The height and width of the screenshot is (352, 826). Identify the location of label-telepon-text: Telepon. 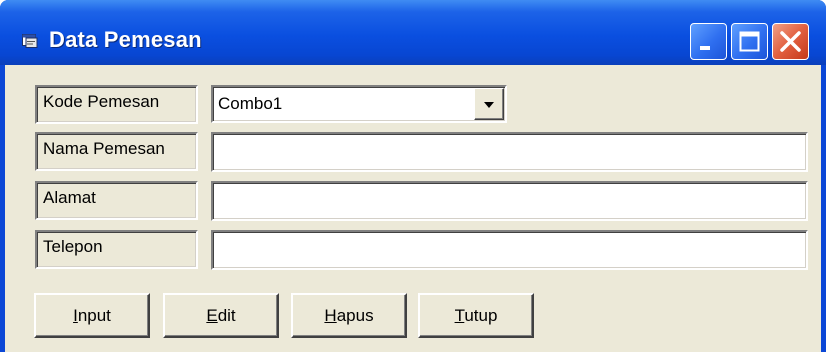
(73, 246).